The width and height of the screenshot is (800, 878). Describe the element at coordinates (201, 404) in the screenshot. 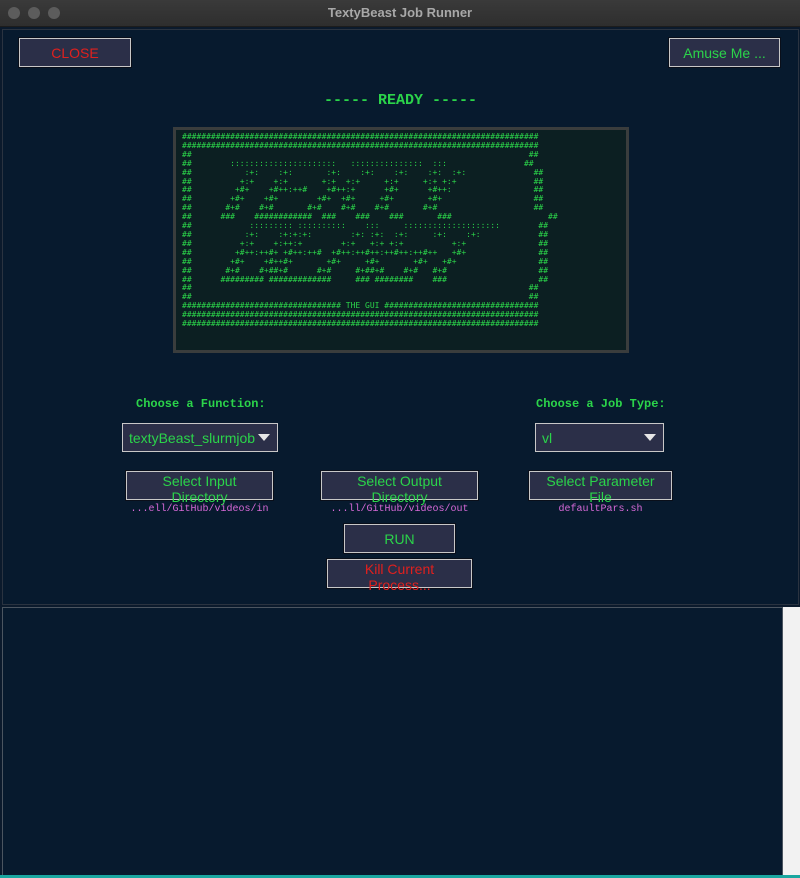

I see `function-label: Choose a Function:` at that location.